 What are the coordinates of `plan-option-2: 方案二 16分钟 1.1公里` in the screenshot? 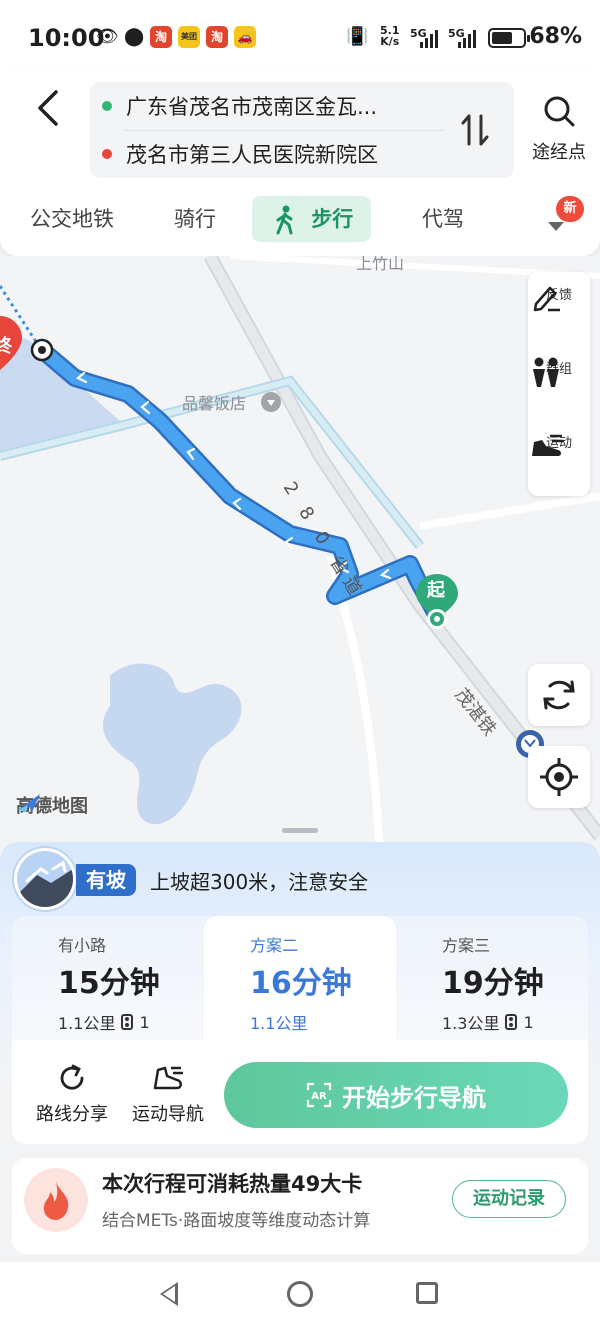 It's located at (300, 978).